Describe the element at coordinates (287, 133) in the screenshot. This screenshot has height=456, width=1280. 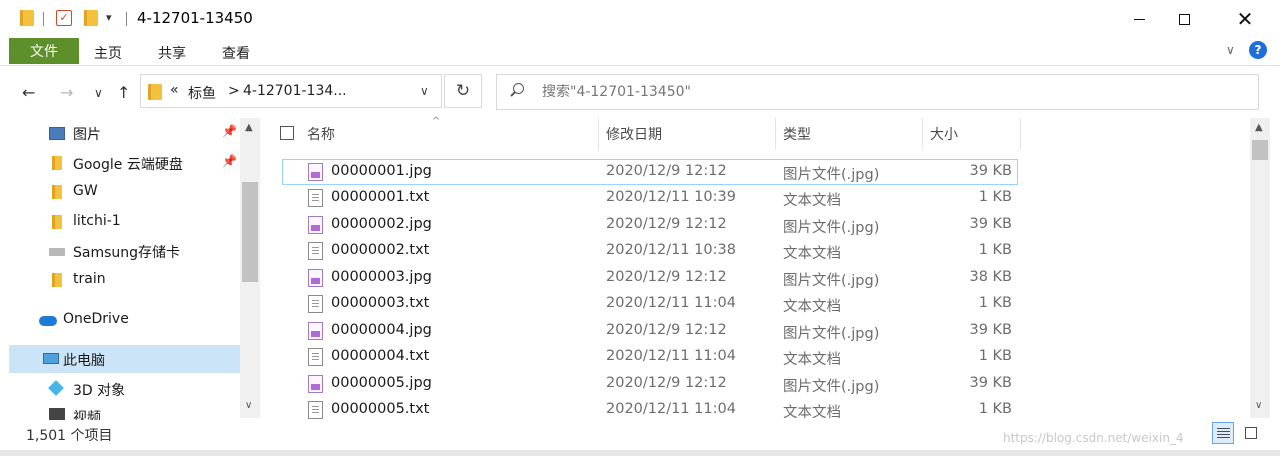
I see `select-all-checkbox` at that location.